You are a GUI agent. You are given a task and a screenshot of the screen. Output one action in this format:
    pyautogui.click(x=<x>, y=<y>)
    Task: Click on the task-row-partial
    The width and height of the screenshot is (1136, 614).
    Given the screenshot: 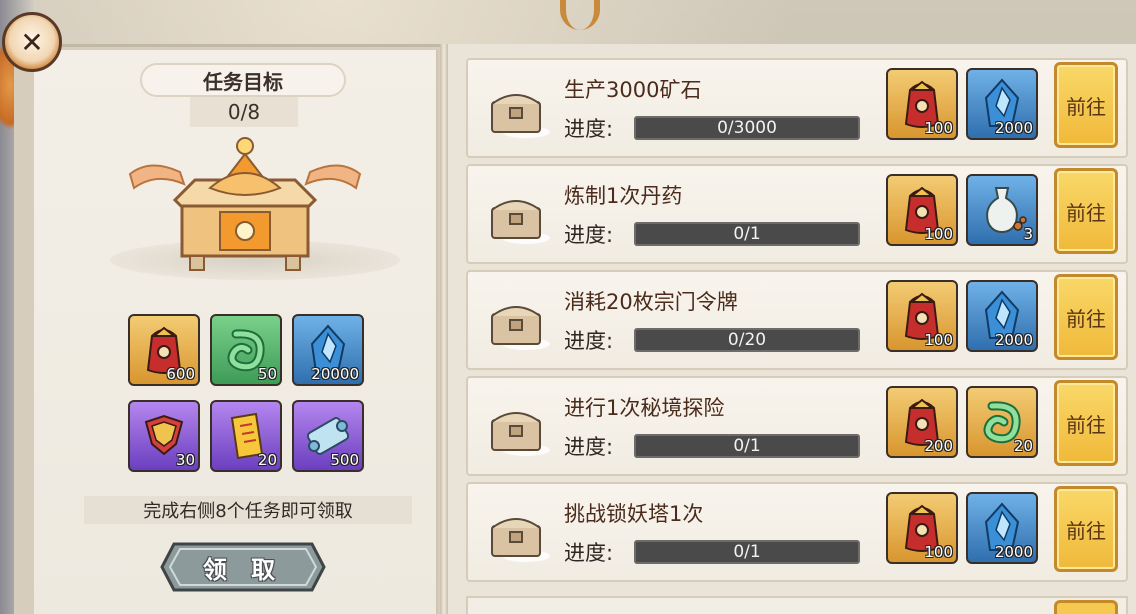 What is the action you would take?
    pyautogui.click(x=797, y=605)
    